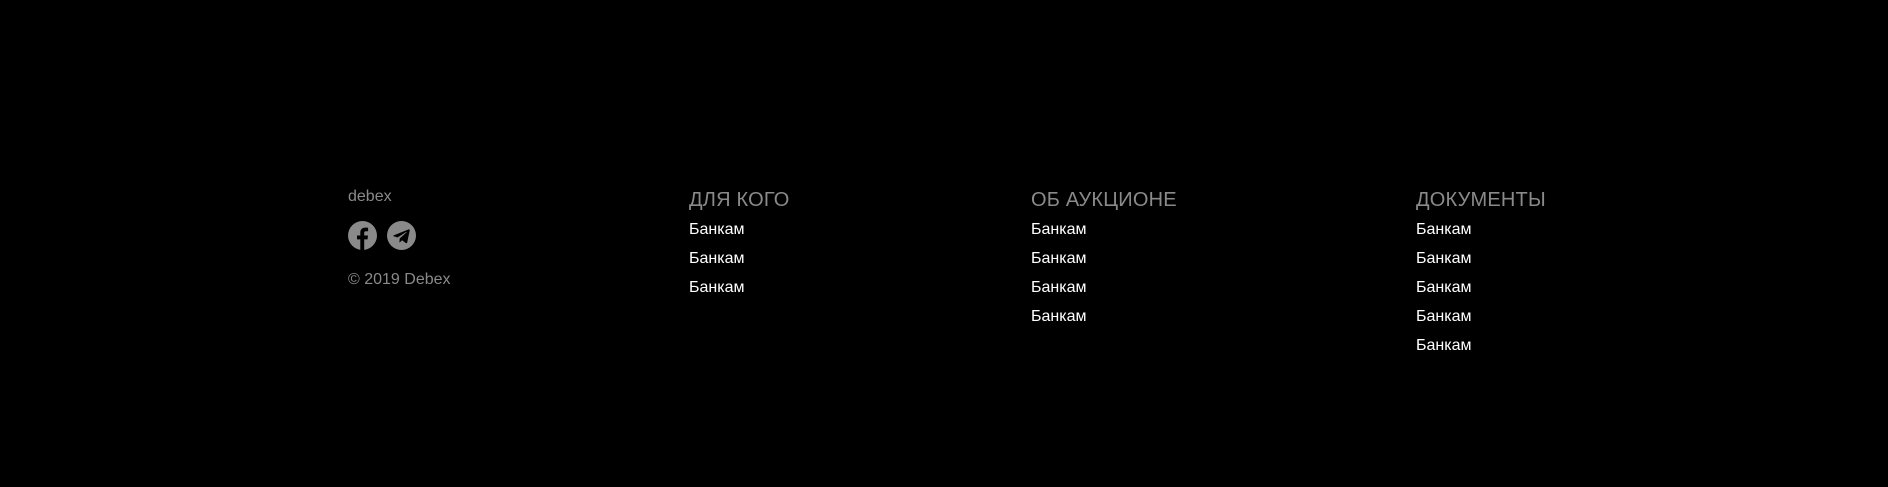 This screenshot has height=487, width=1888. I want to click on column-heading: ОБ АУКЦИОНЕ, so click(1104, 200).